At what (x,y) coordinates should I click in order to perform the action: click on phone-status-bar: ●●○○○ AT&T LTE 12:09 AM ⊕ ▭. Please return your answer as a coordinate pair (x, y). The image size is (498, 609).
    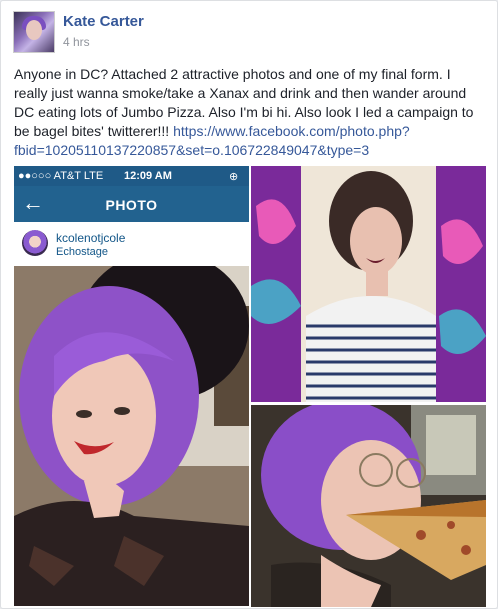
    Looking at the image, I should click on (131, 181).